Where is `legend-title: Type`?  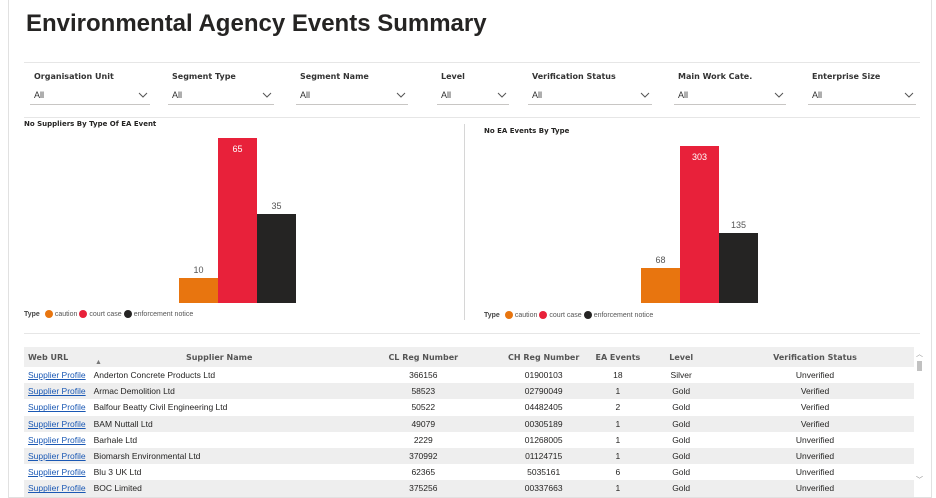
legend-title: Type is located at coordinates (492, 315).